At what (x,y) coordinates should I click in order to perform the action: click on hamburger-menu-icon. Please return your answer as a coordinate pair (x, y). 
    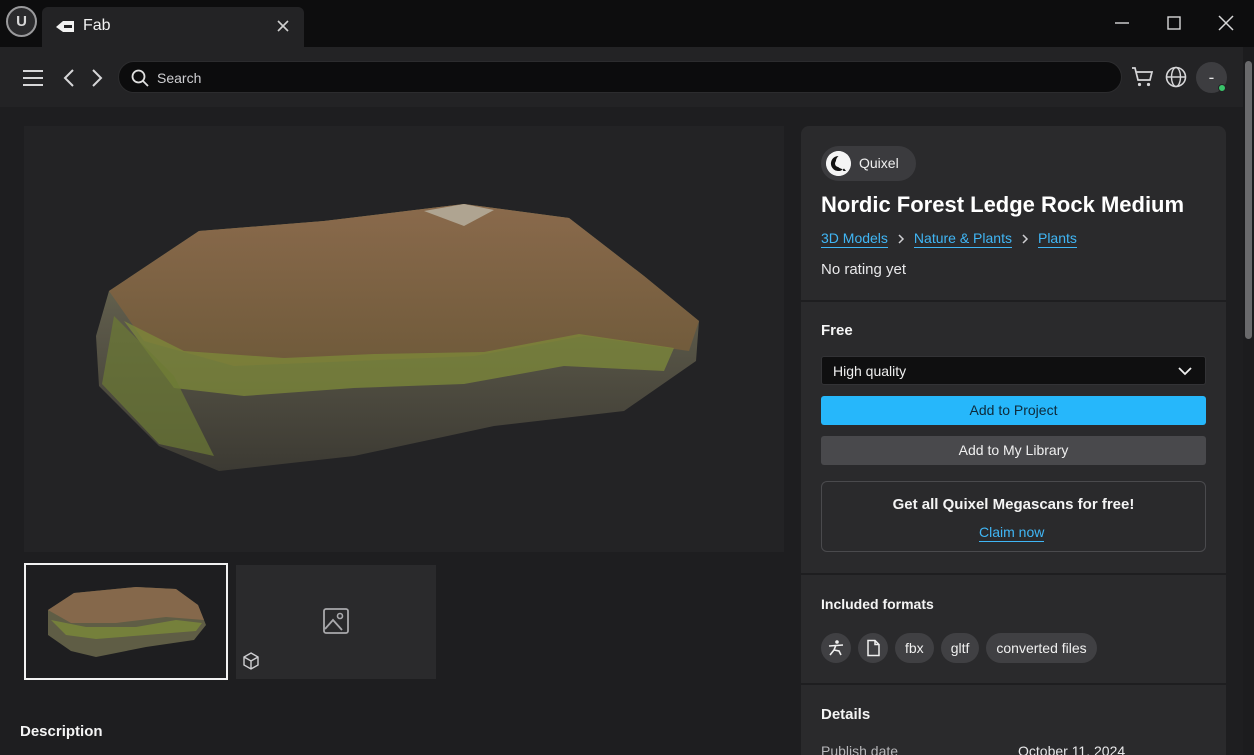
    Looking at the image, I should click on (33, 78).